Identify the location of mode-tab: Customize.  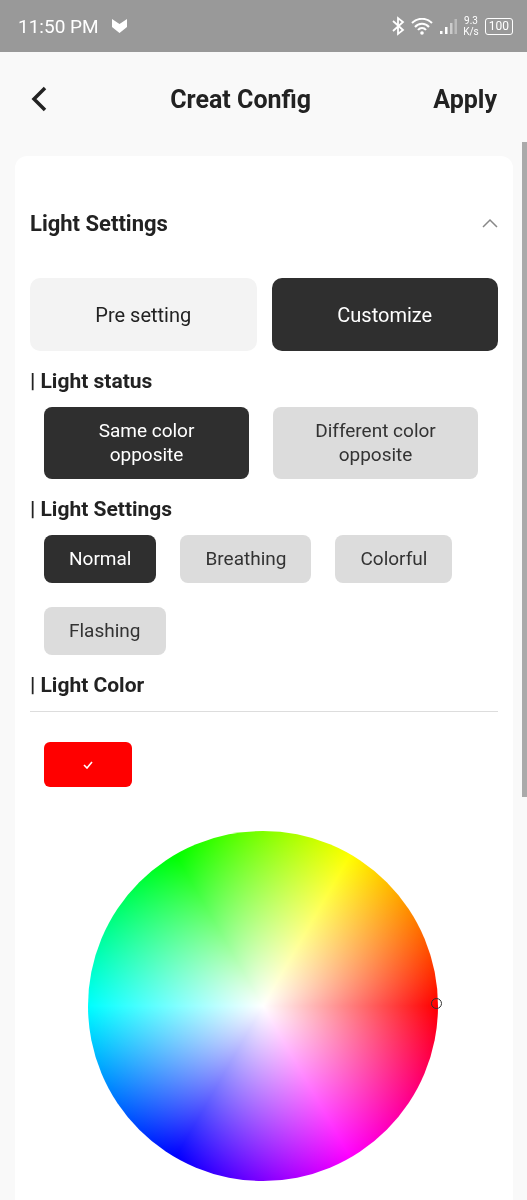
(384, 314).